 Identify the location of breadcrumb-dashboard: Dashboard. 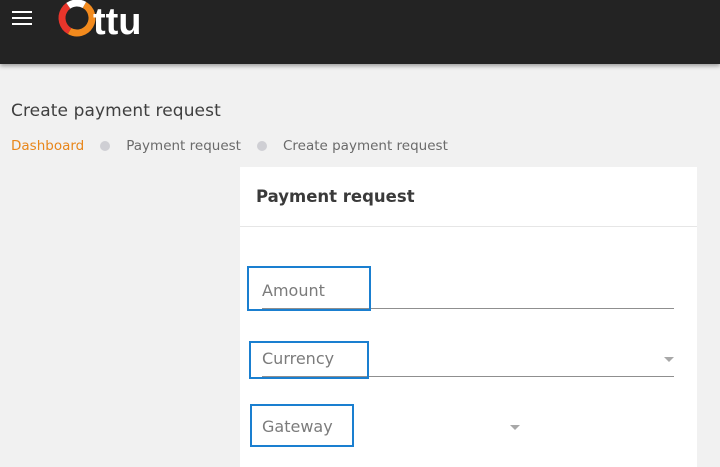
(47, 146).